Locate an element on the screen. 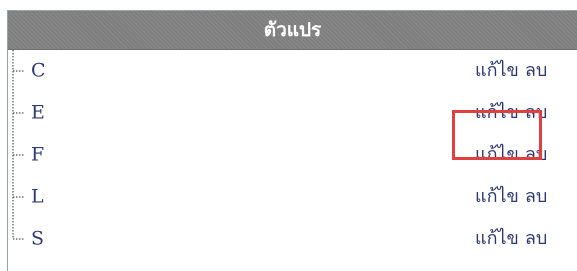 The width and height of the screenshot is (577, 271). variable-name: L is located at coordinates (37, 196).